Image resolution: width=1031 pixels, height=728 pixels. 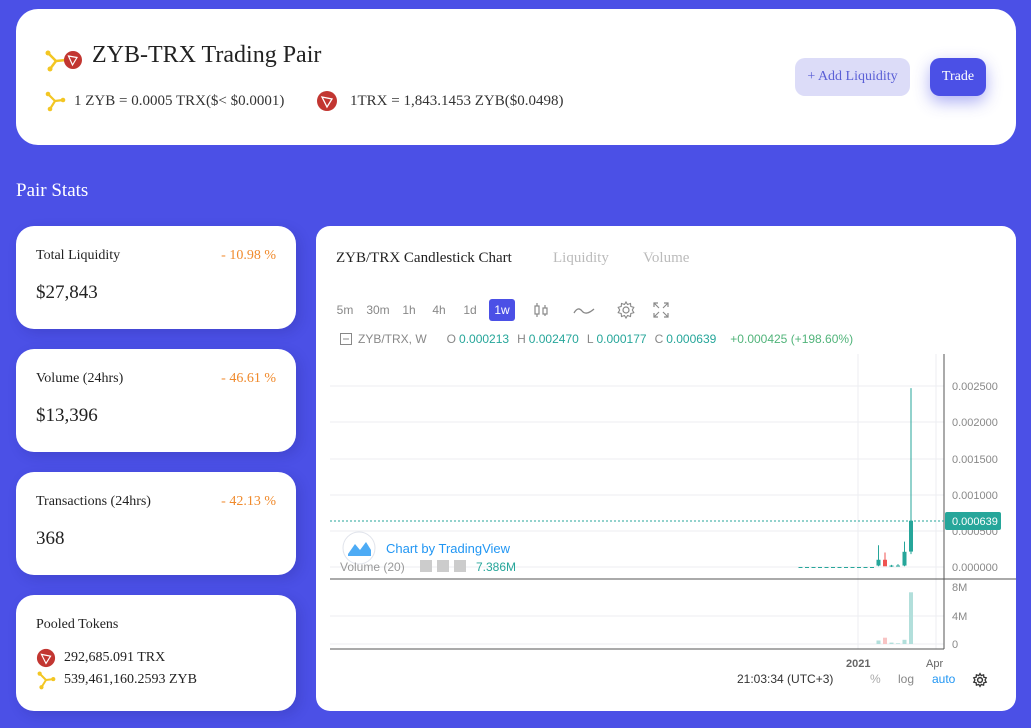 I want to click on stat-card-transactions: Transactions (24hrs) - 42.13 % 368, so click(x=156, y=523).